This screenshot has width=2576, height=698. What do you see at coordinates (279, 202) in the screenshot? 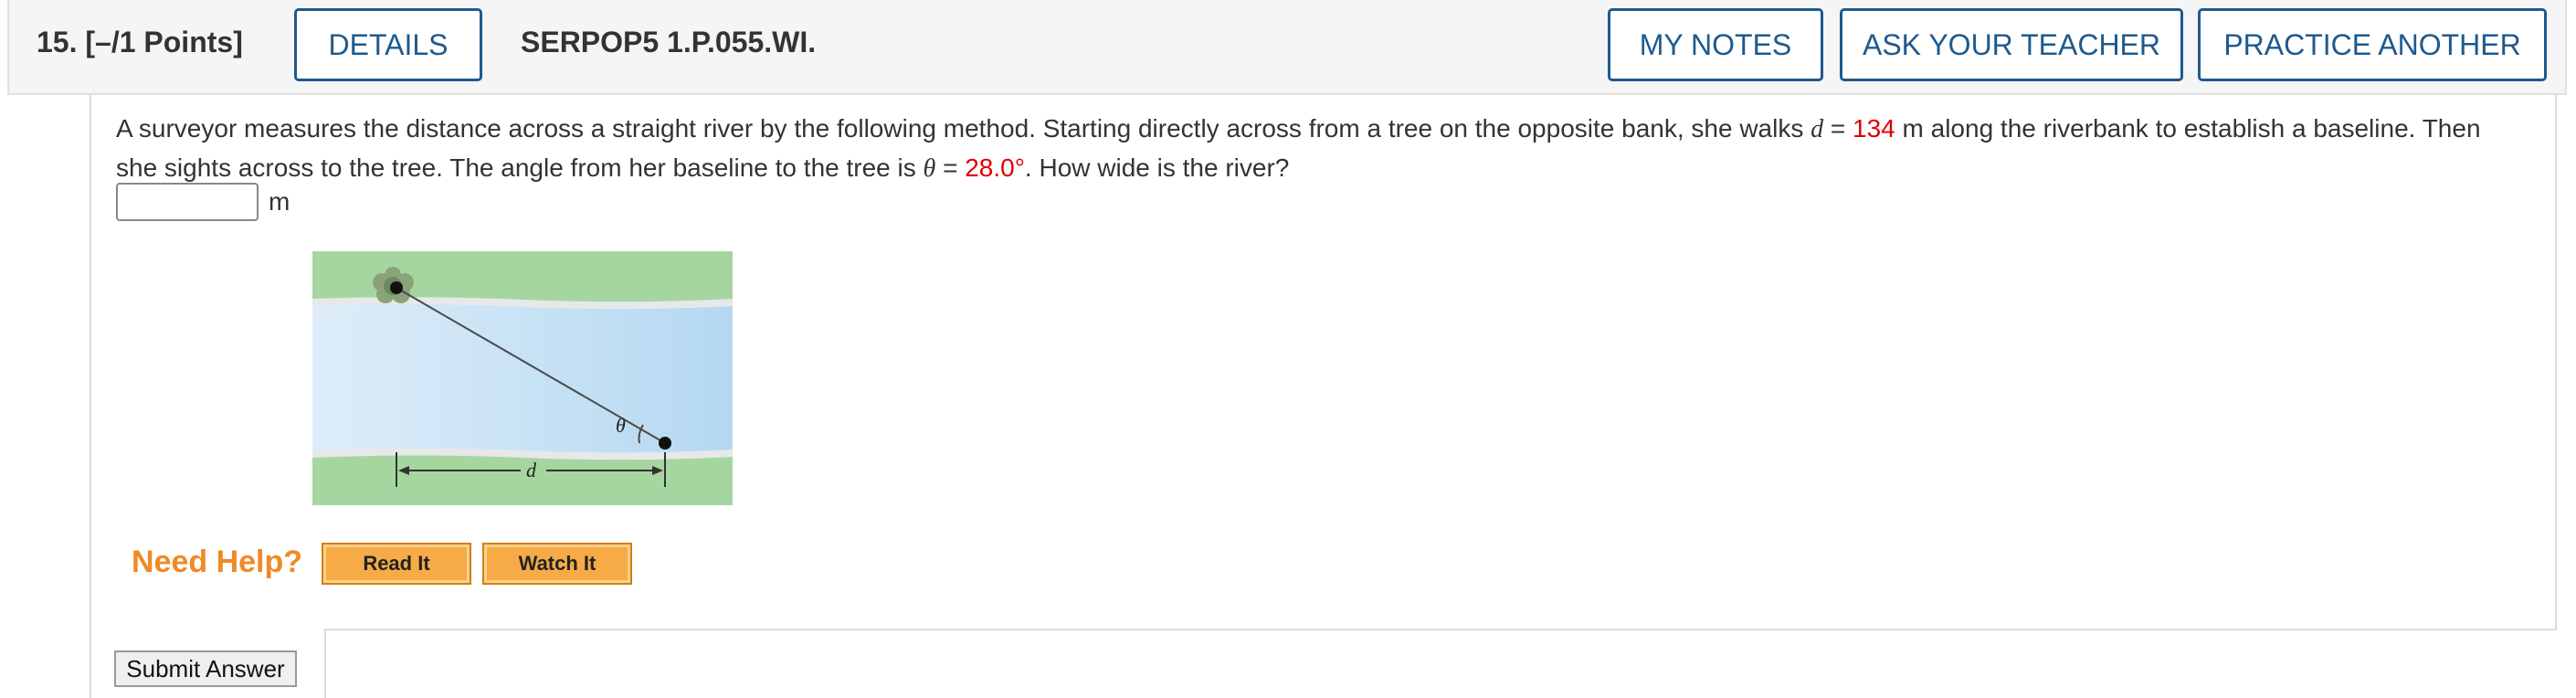
I see `answer-unit: m` at bounding box center [279, 202].